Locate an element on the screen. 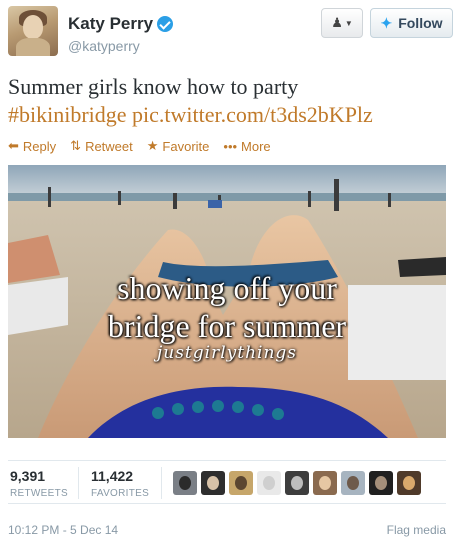 This screenshot has width=461, height=545. user-actions-button: ♟ ▼ is located at coordinates (342, 23).